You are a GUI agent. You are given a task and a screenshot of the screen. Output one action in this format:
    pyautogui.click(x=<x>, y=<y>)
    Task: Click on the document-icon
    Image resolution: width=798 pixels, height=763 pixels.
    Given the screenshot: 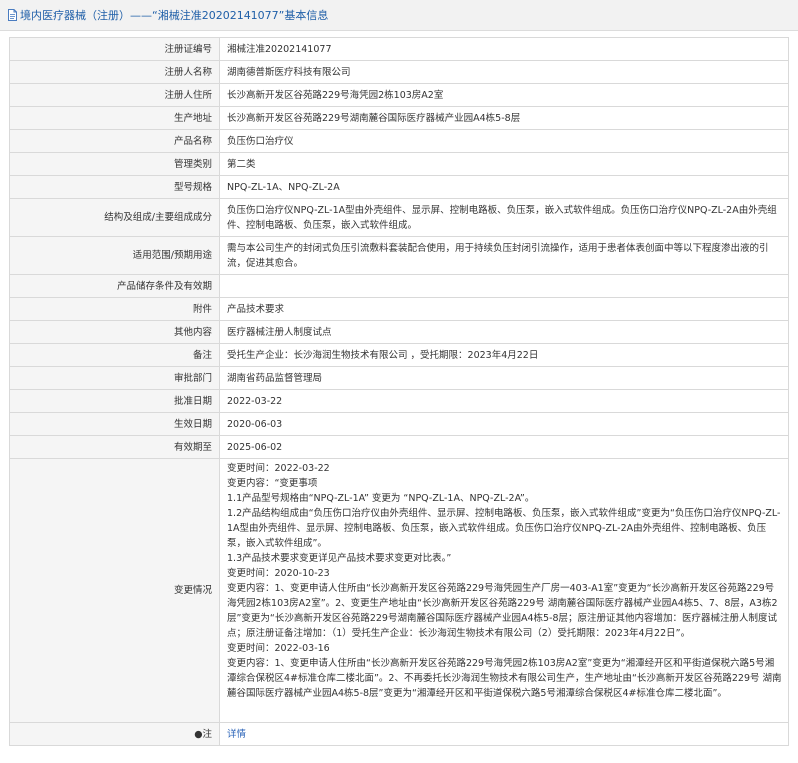 What is the action you would take?
    pyautogui.click(x=12, y=15)
    